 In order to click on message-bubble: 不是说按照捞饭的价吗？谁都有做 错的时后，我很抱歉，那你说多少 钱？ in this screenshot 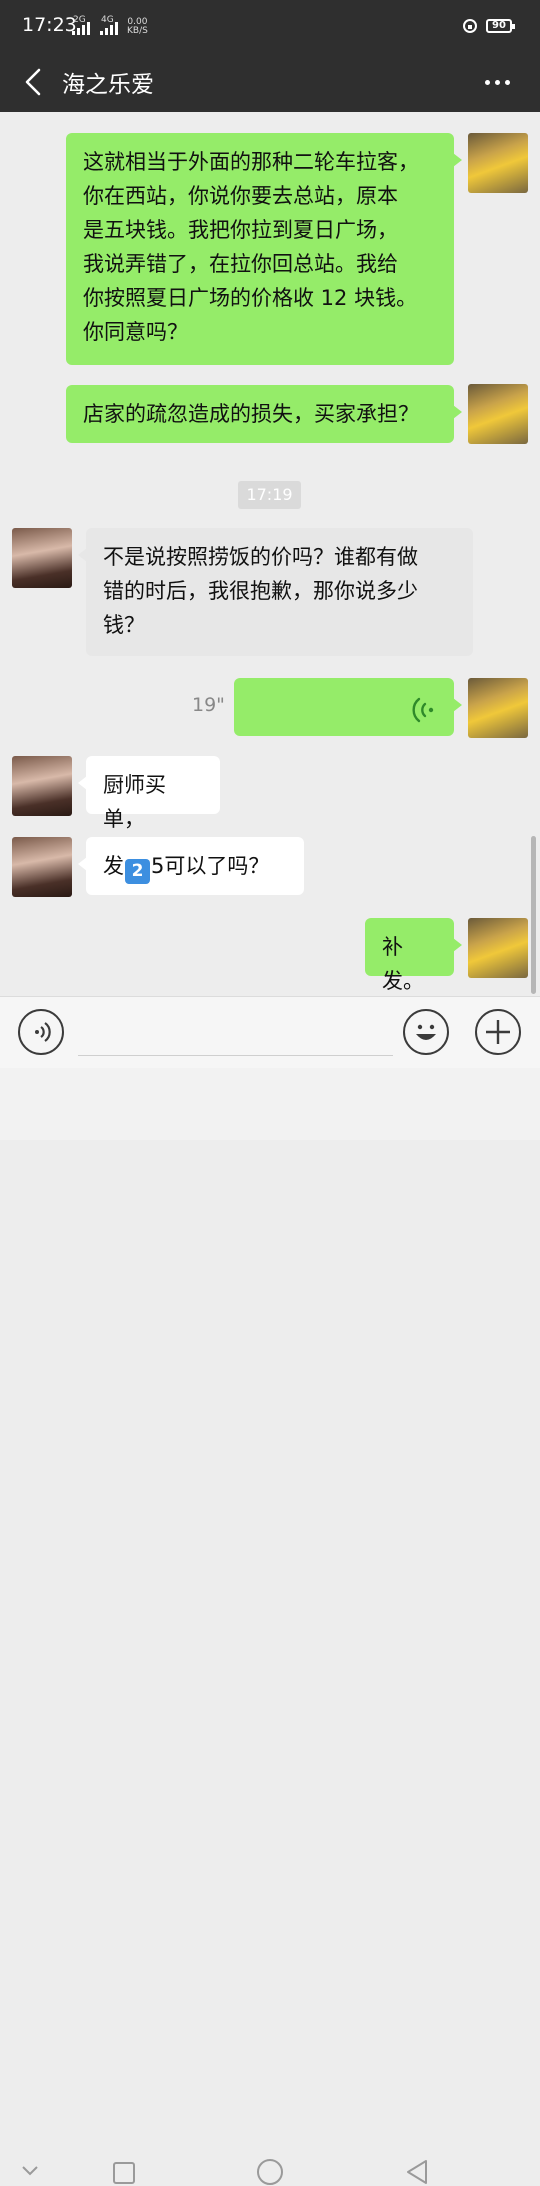, I will do `click(275, 592)`.